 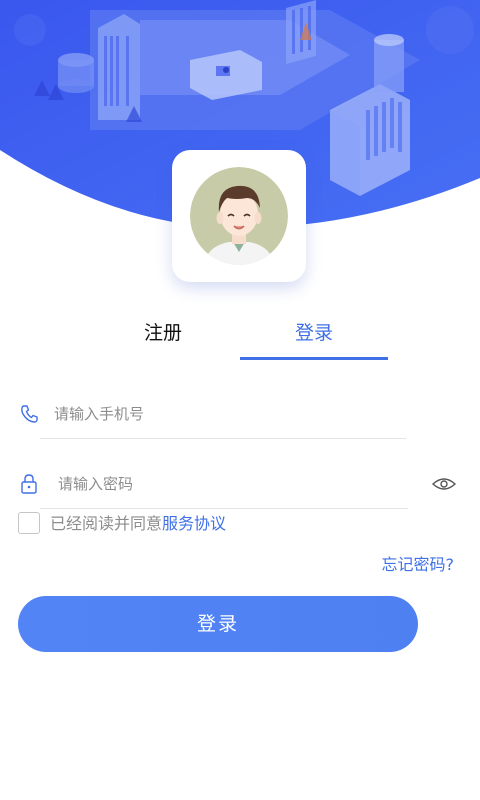 What do you see at coordinates (314, 333) in the screenshot?
I see `tab-login: 登录` at bounding box center [314, 333].